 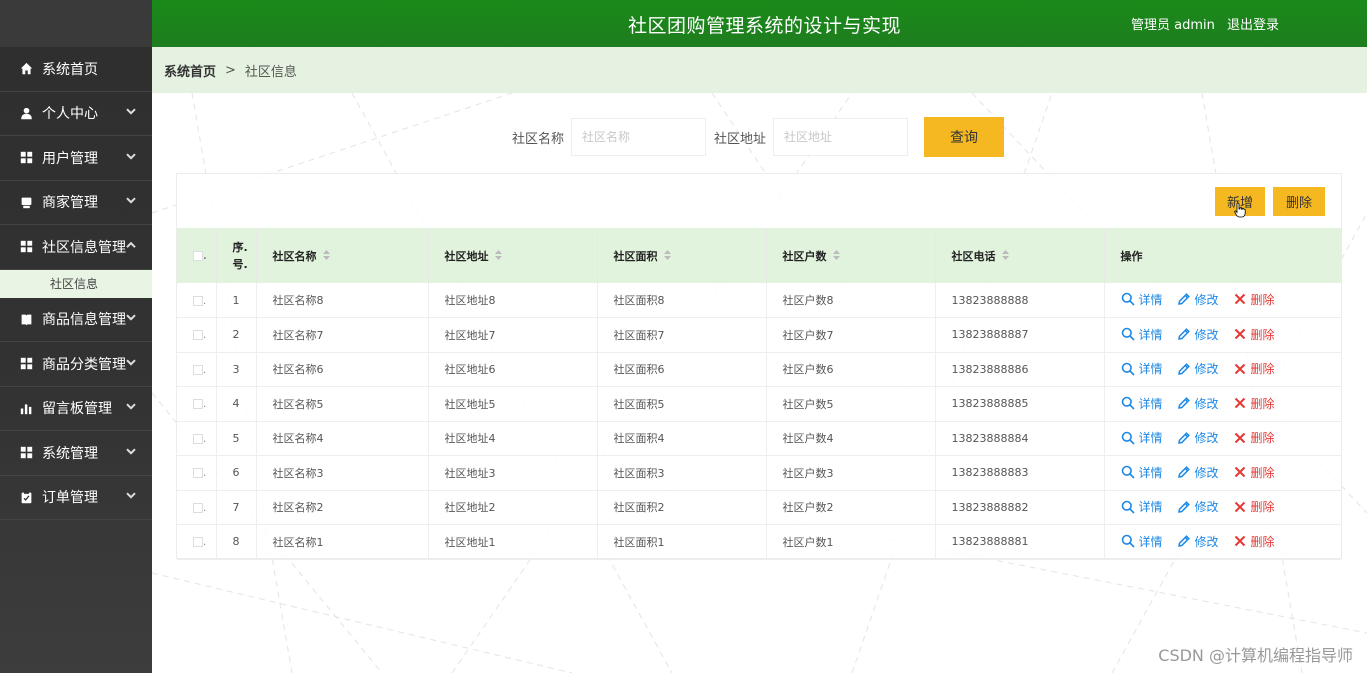 I want to click on close-icon, so click(x=1242, y=472).